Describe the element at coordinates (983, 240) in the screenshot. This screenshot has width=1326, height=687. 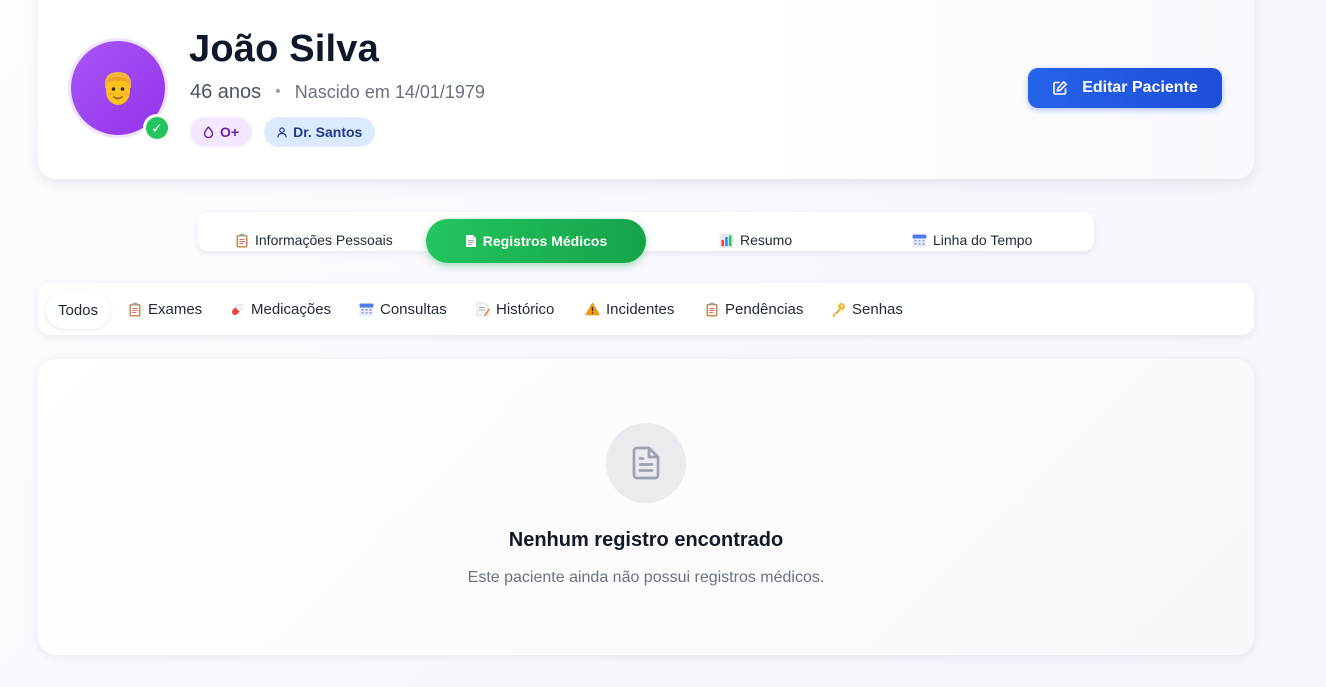
I see `tab-label: Linha do Tempo` at that location.